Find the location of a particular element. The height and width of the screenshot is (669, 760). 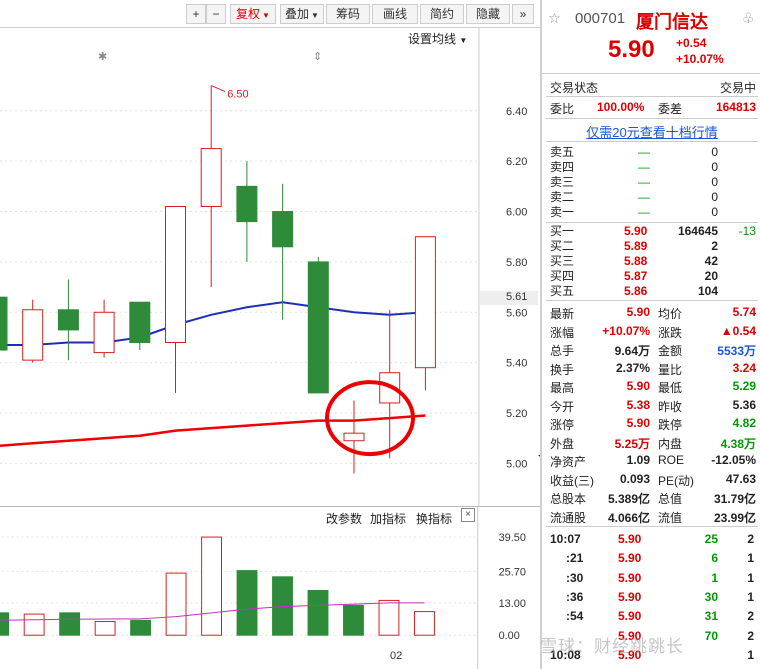

stat-value: 3.24 is located at coordinates (744, 367).